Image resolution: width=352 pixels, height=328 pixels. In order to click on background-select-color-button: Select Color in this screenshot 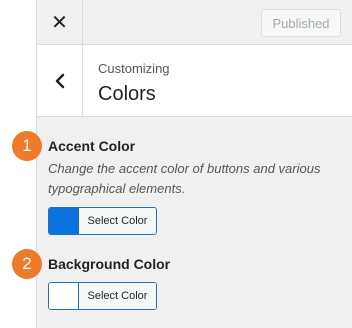, I will do `click(102, 296)`.